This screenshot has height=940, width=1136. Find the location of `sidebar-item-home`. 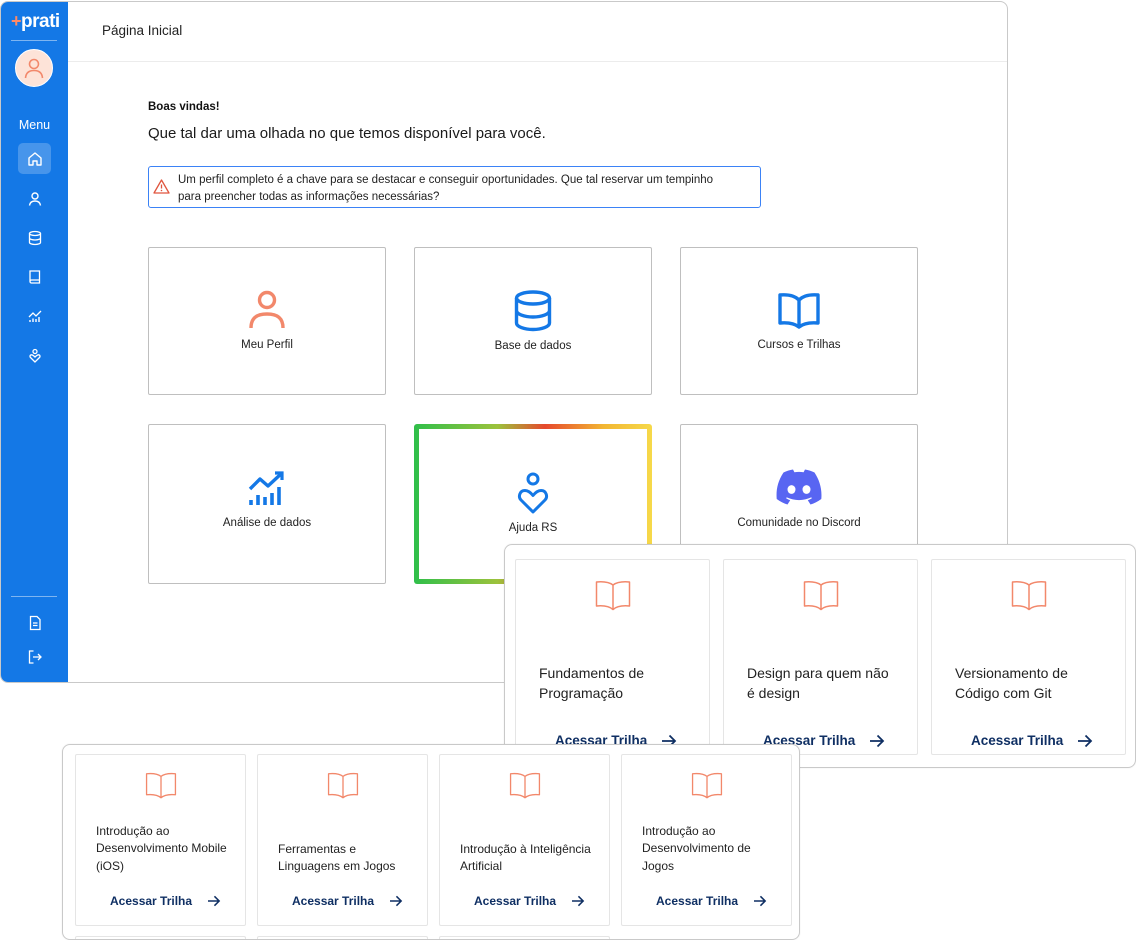

sidebar-item-home is located at coordinates (34, 158).